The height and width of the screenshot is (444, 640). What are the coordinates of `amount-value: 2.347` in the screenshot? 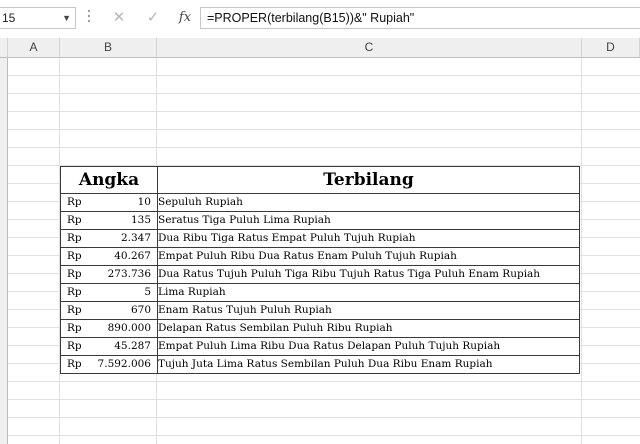 It's located at (135, 238).